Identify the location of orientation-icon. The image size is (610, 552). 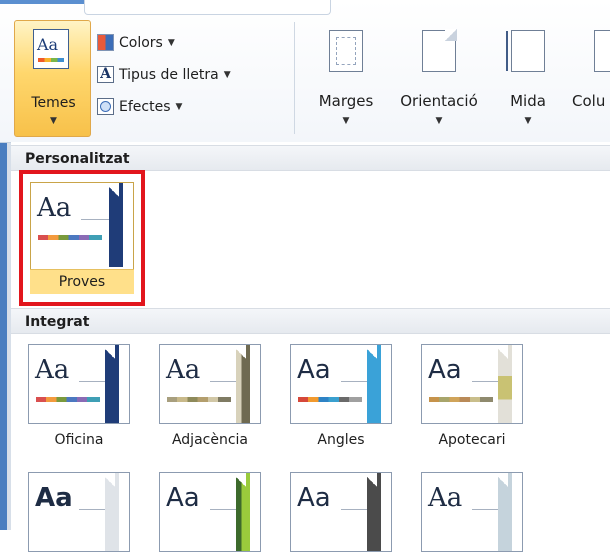
(439, 50).